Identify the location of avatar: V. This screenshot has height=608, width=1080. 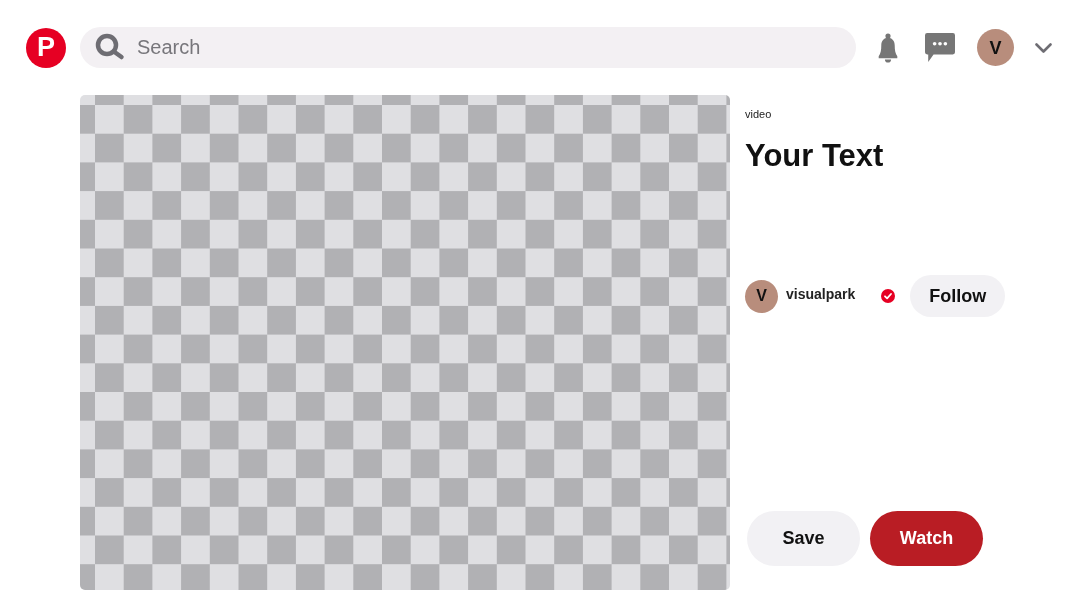
(995, 47).